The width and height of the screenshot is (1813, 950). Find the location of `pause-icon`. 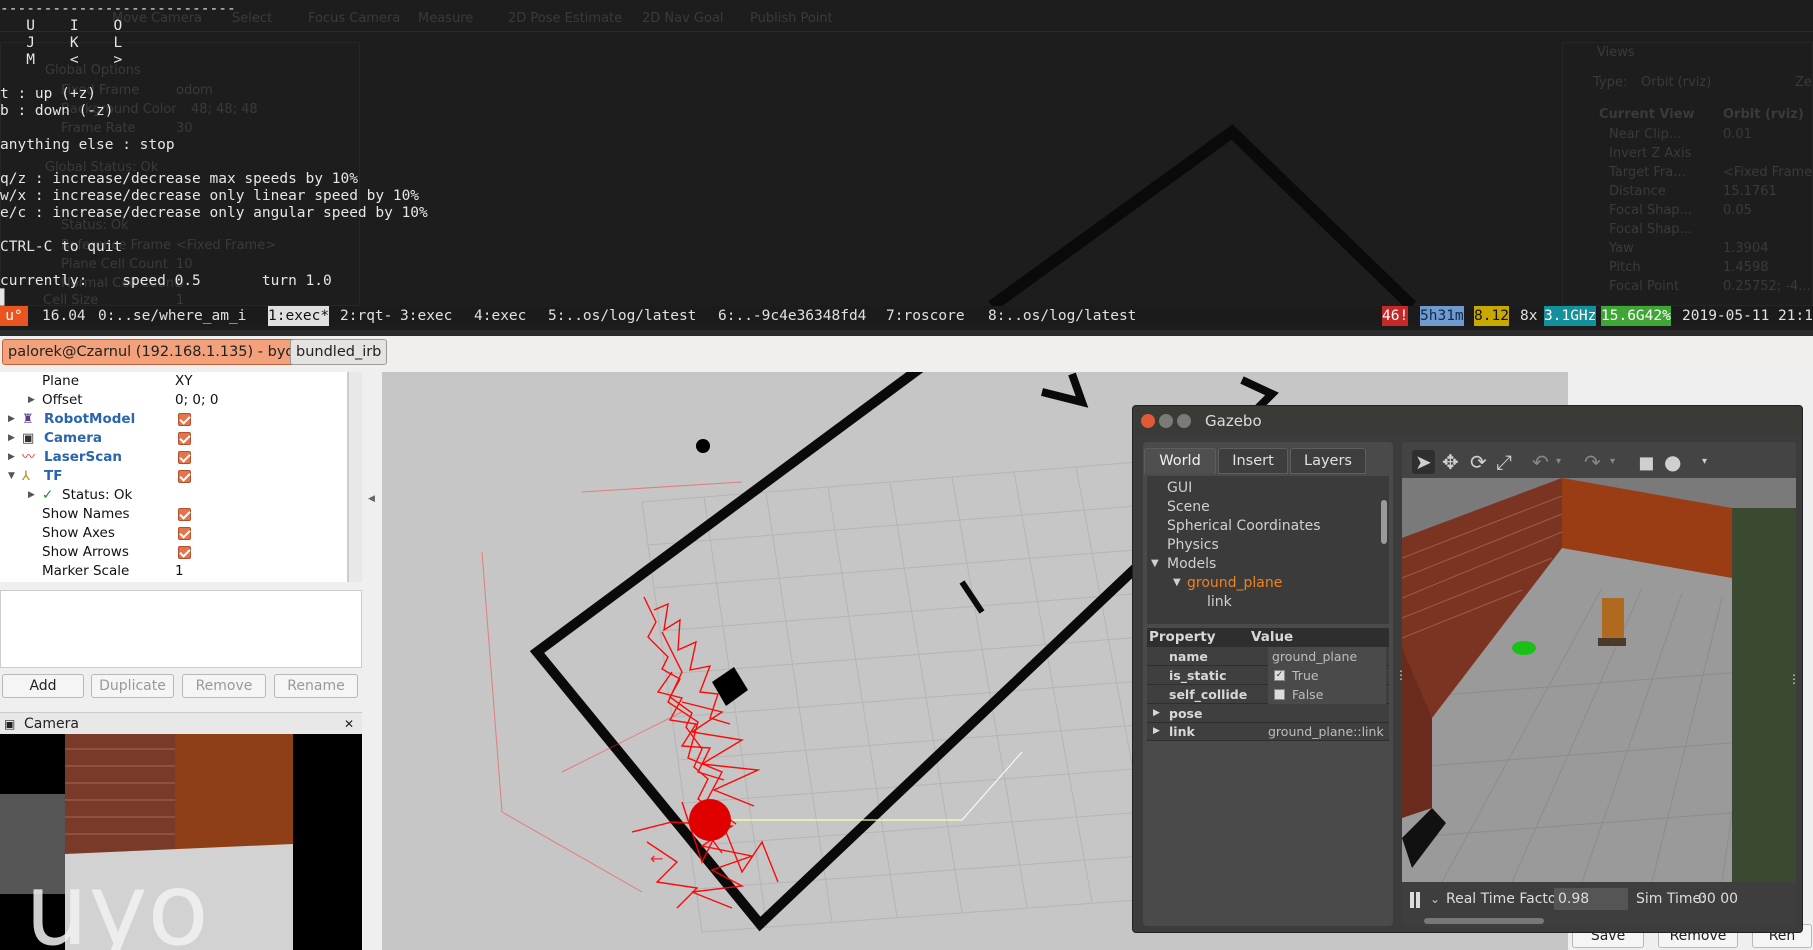

pause-icon is located at coordinates (1412, 900).